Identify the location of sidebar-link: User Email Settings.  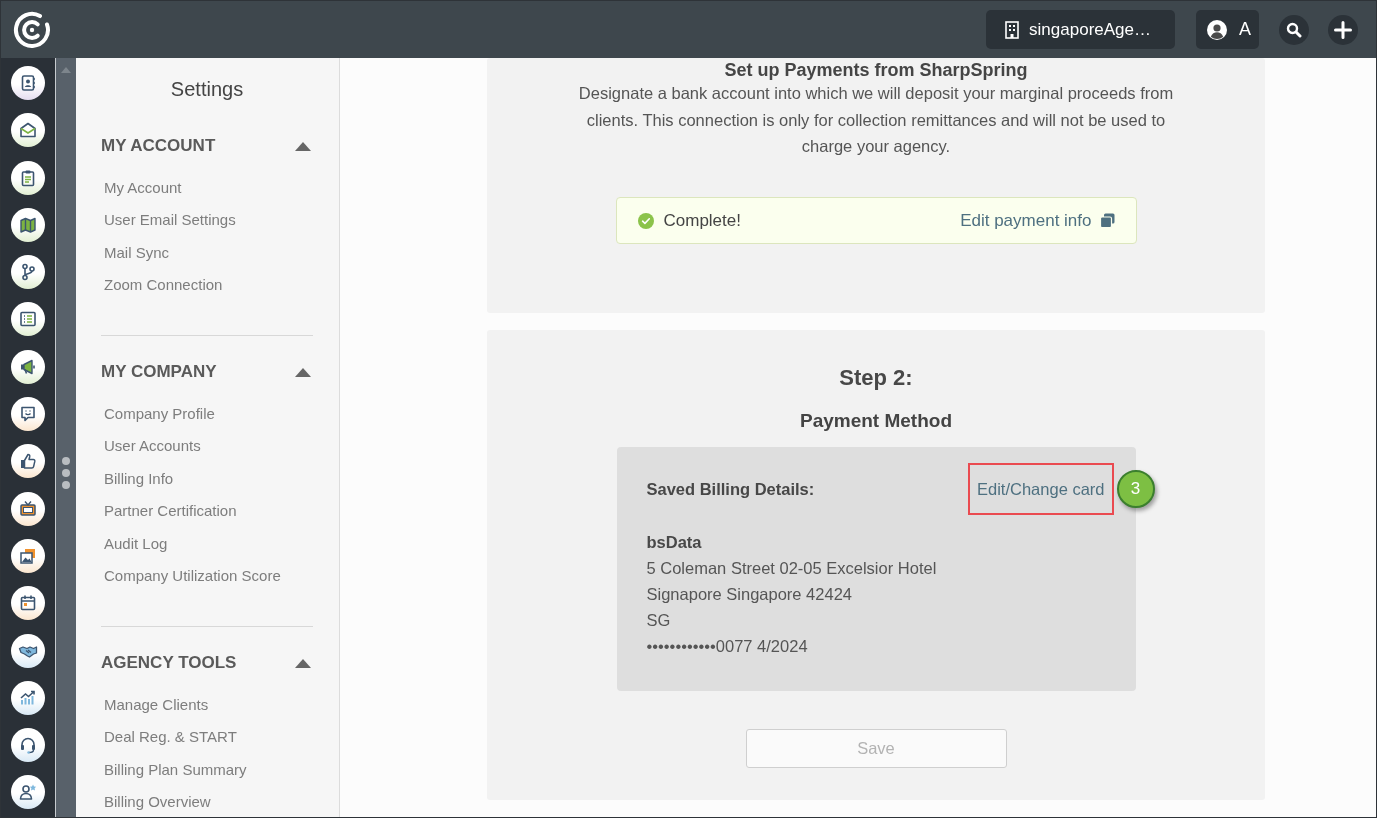
(170, 219).